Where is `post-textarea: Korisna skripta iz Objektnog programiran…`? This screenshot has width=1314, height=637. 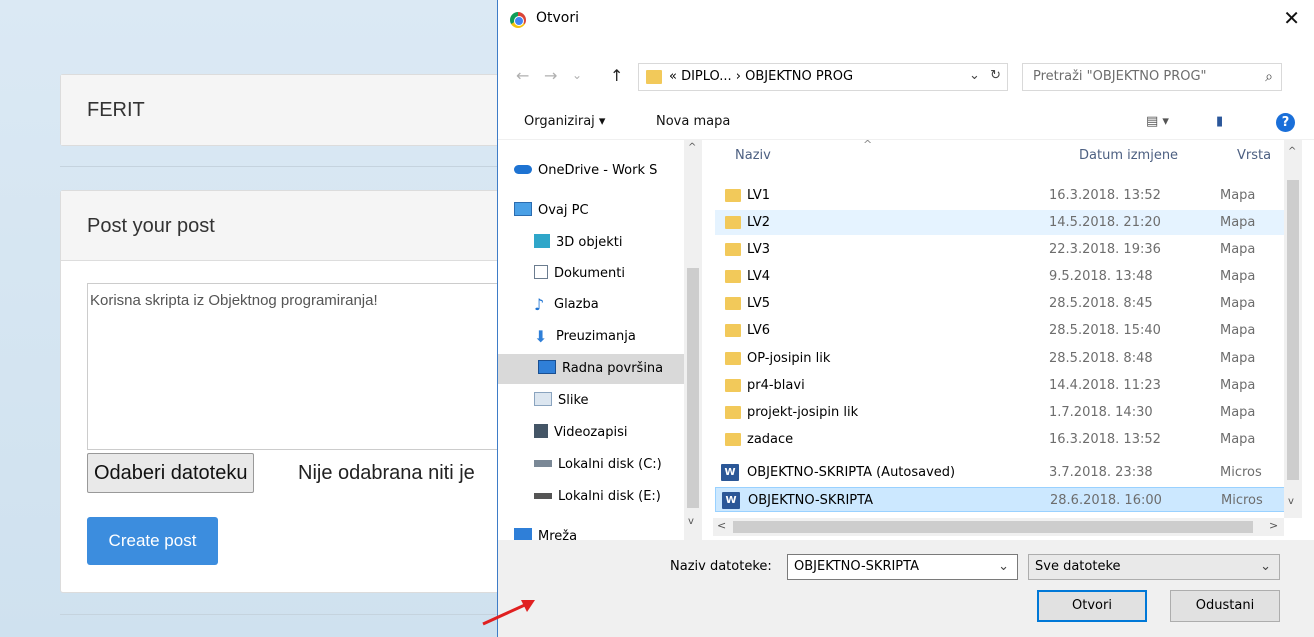 post-textarea: Korisna skripta iz Objektnog programiran… is located at coordinates (297, 366).